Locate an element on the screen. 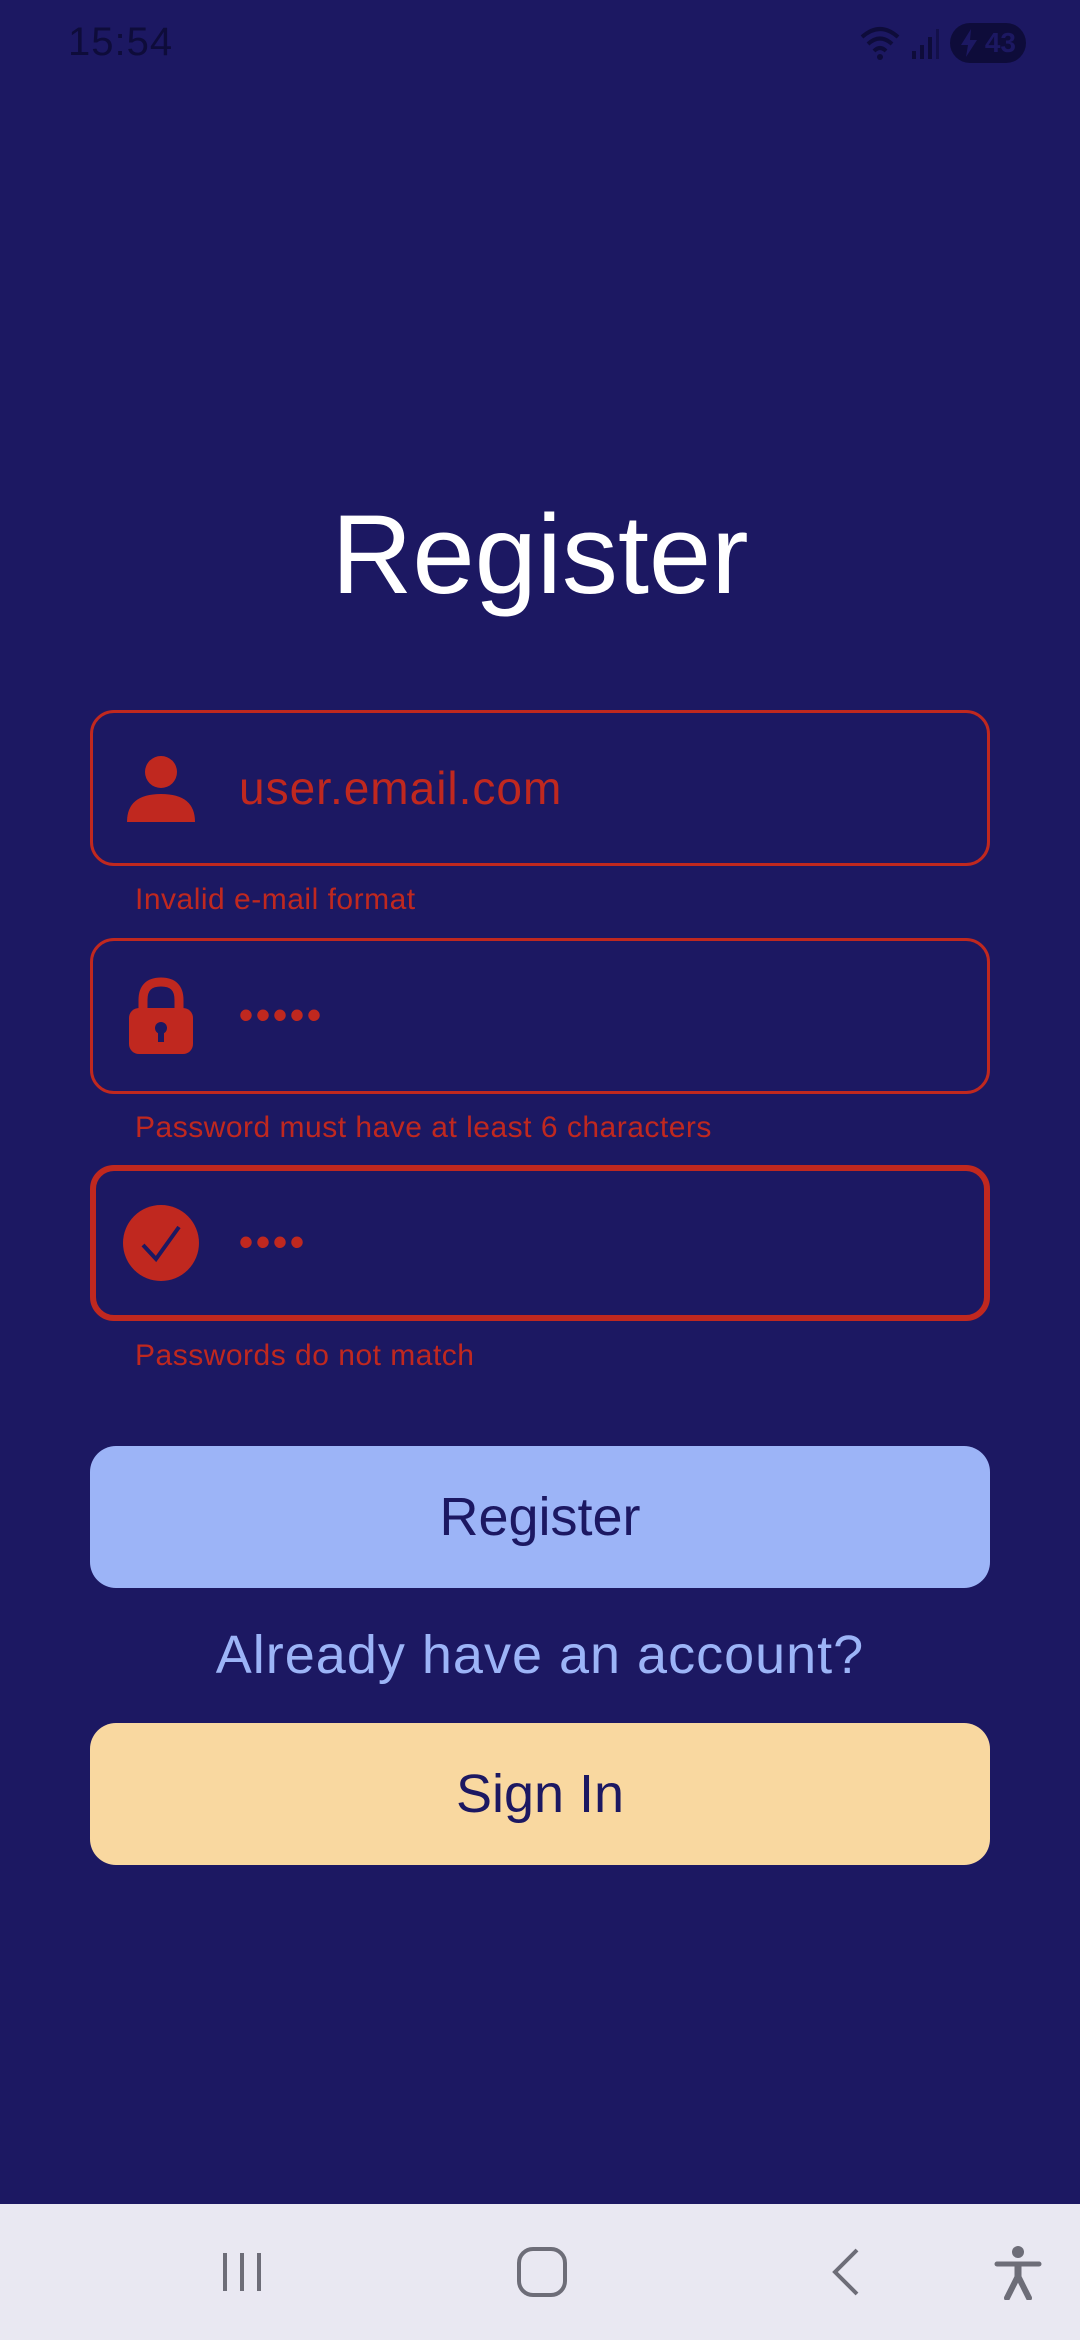 Image resolution: width=1080 pixels, height=2340 pixels. wifi-icon is located at coordinates (880, 43).